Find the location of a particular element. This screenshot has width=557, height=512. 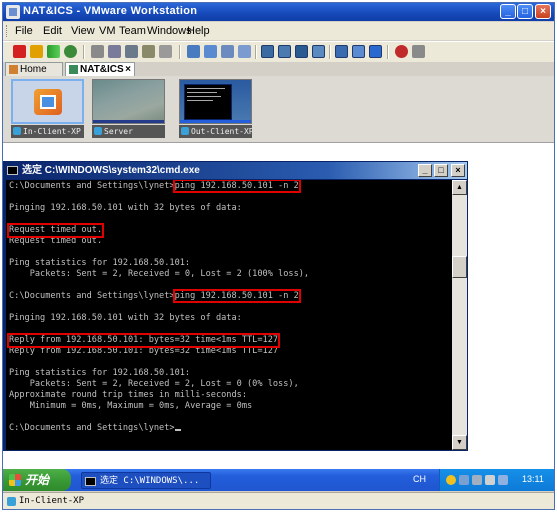

vmware-title-bar: NAT&ICS - VMware Workstation _ □ × is located at coordinates (278, 12).